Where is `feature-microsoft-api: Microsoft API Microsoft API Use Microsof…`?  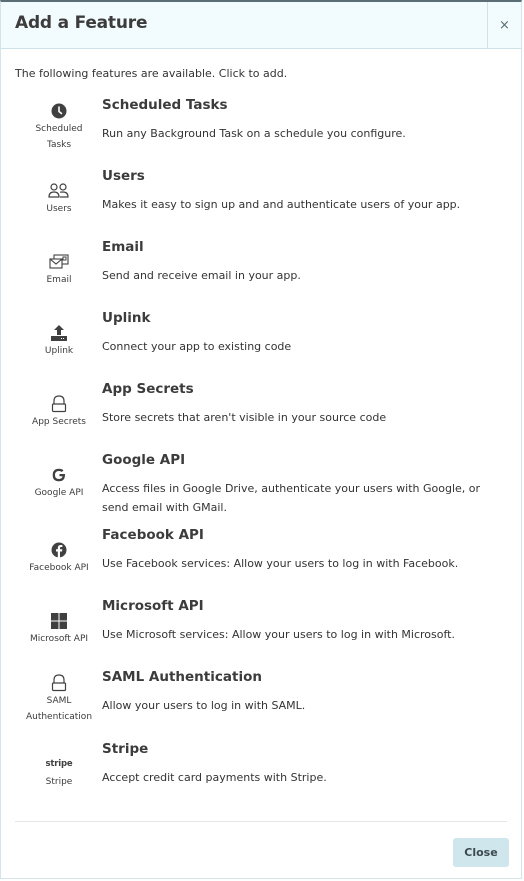 feature-microsoft-api: Microsoft API Microsoft API Use Microsof… is located at coordinates (261, 628).